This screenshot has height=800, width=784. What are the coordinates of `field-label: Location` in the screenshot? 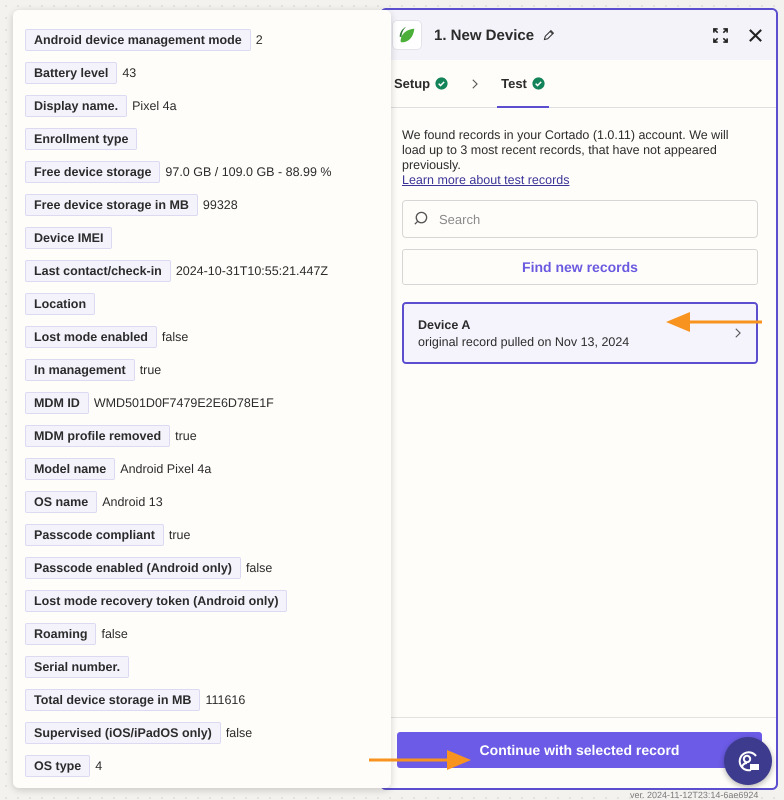 It's located at (60, 304).